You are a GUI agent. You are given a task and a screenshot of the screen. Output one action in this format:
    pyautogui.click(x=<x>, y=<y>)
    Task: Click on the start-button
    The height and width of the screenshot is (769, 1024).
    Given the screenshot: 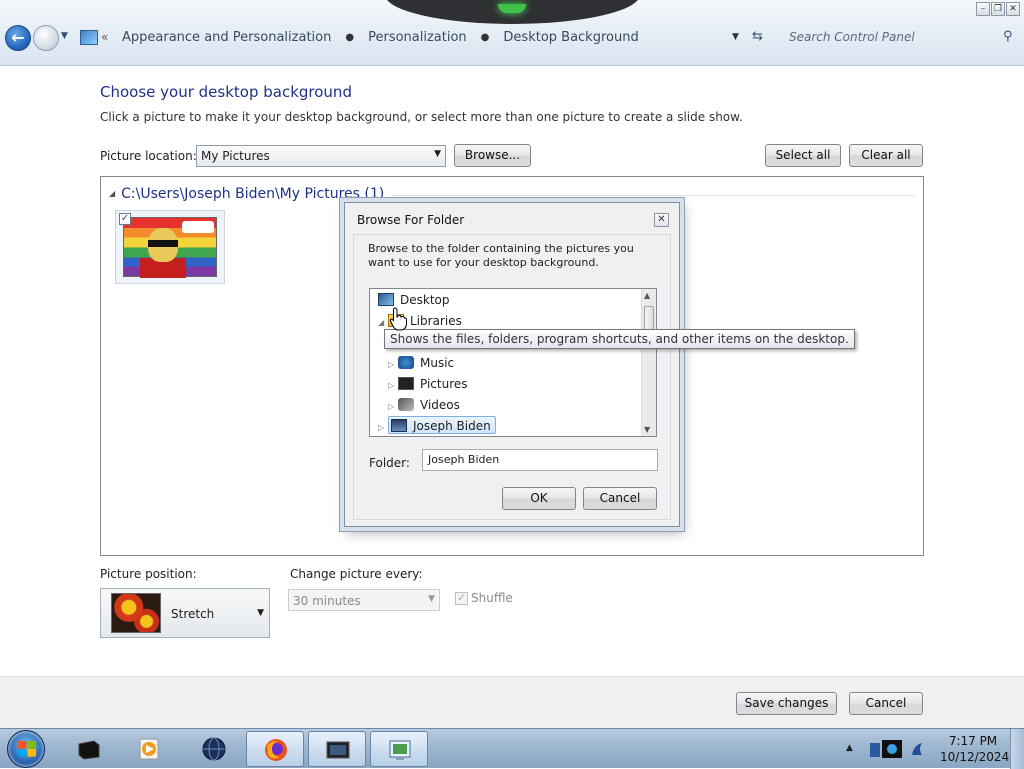 What is the action you would take?
    pyautogui.click(x=26, y=749)
    